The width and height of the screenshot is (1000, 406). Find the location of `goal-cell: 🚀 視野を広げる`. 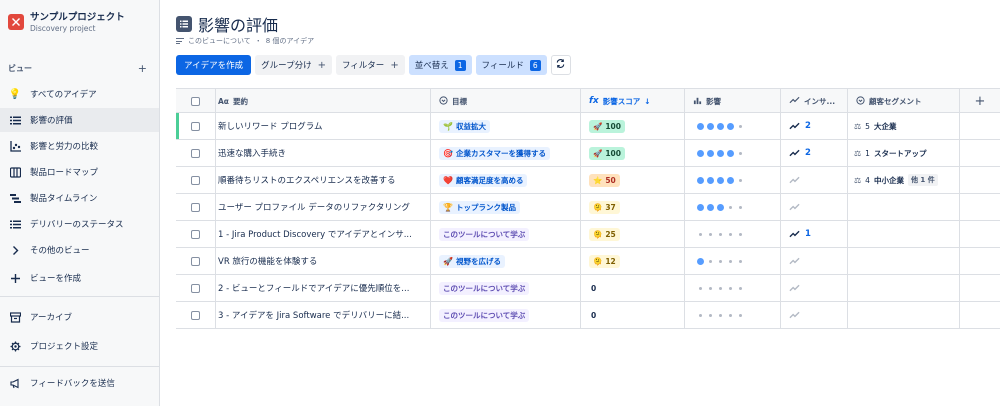

goal-cell: 🚀 視野を広げる is located at coordinates (506, 261).